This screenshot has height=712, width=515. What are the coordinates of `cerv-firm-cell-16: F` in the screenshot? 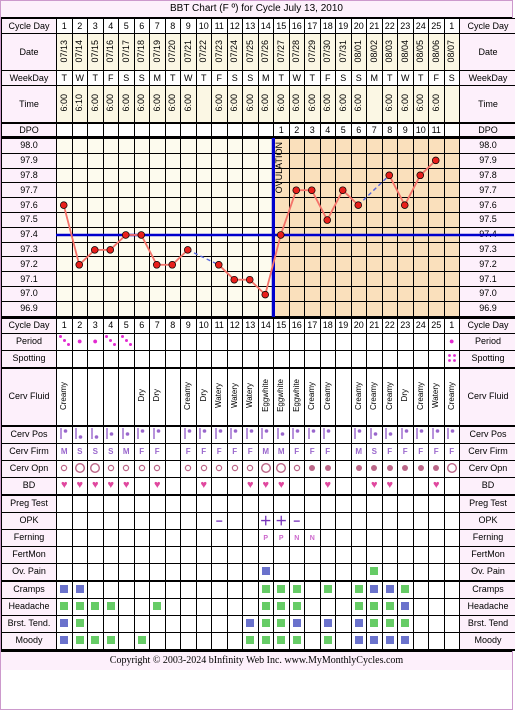 It's located at (296, 451).